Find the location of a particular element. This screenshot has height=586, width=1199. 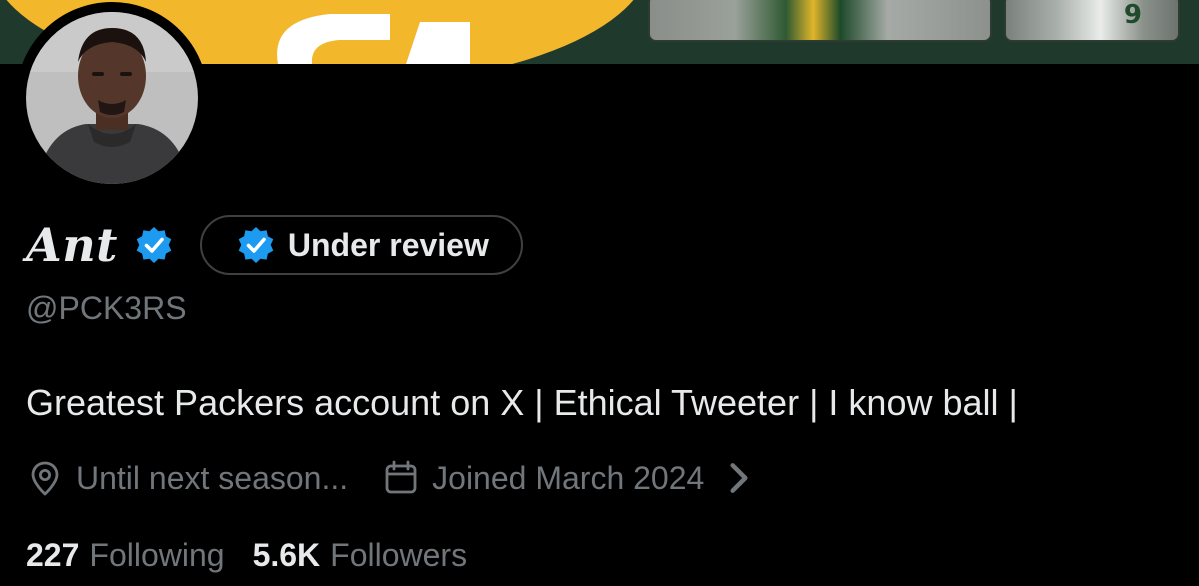

following-count: 227 is located at coordinates (53, 554).